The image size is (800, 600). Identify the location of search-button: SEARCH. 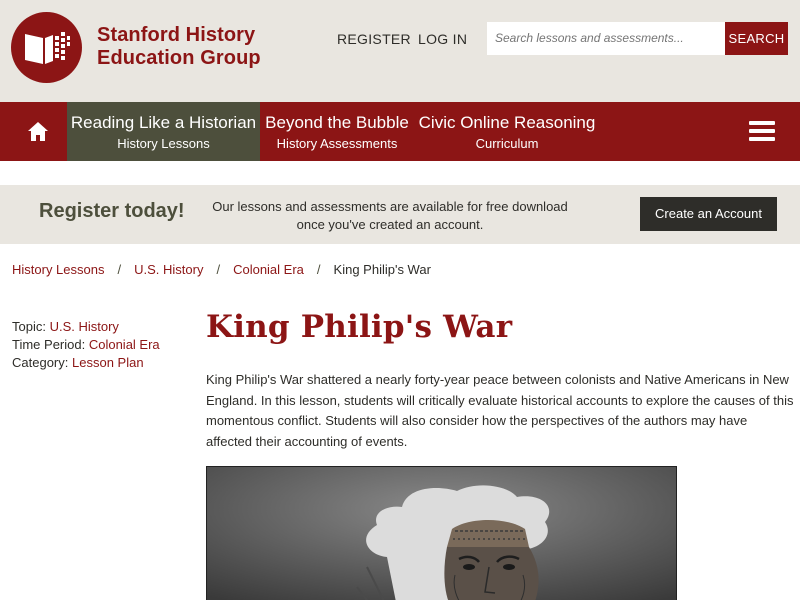
(756, 38).